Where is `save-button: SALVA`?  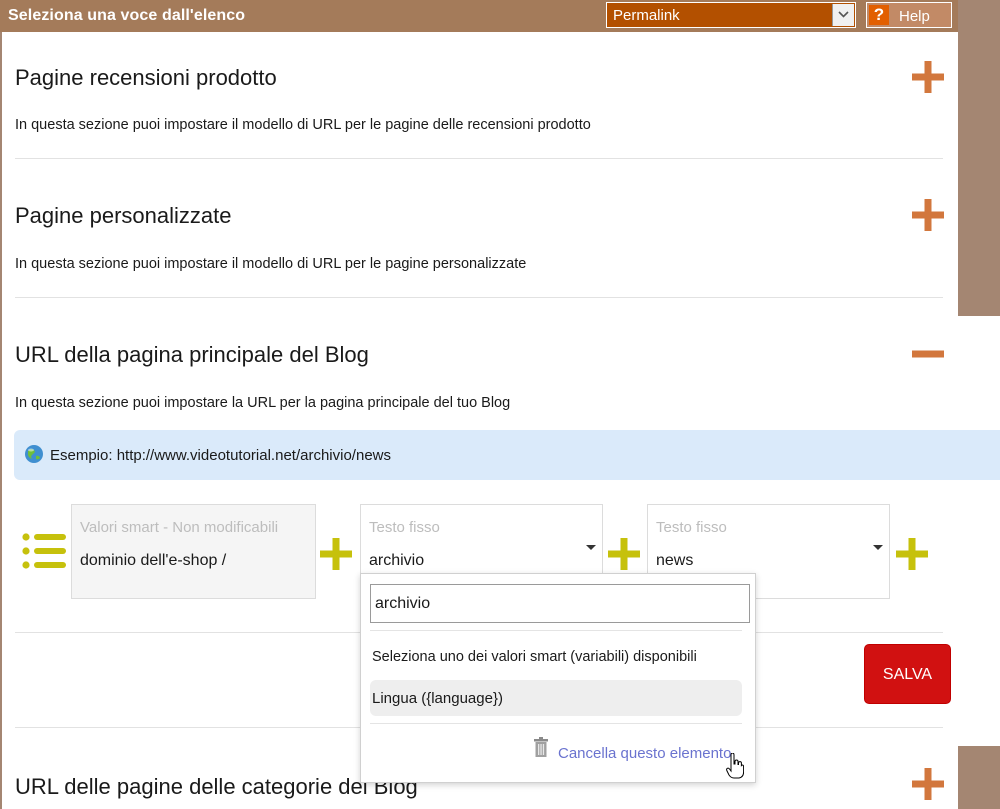 save-button: SALVA is located at coordinates (907, 674).